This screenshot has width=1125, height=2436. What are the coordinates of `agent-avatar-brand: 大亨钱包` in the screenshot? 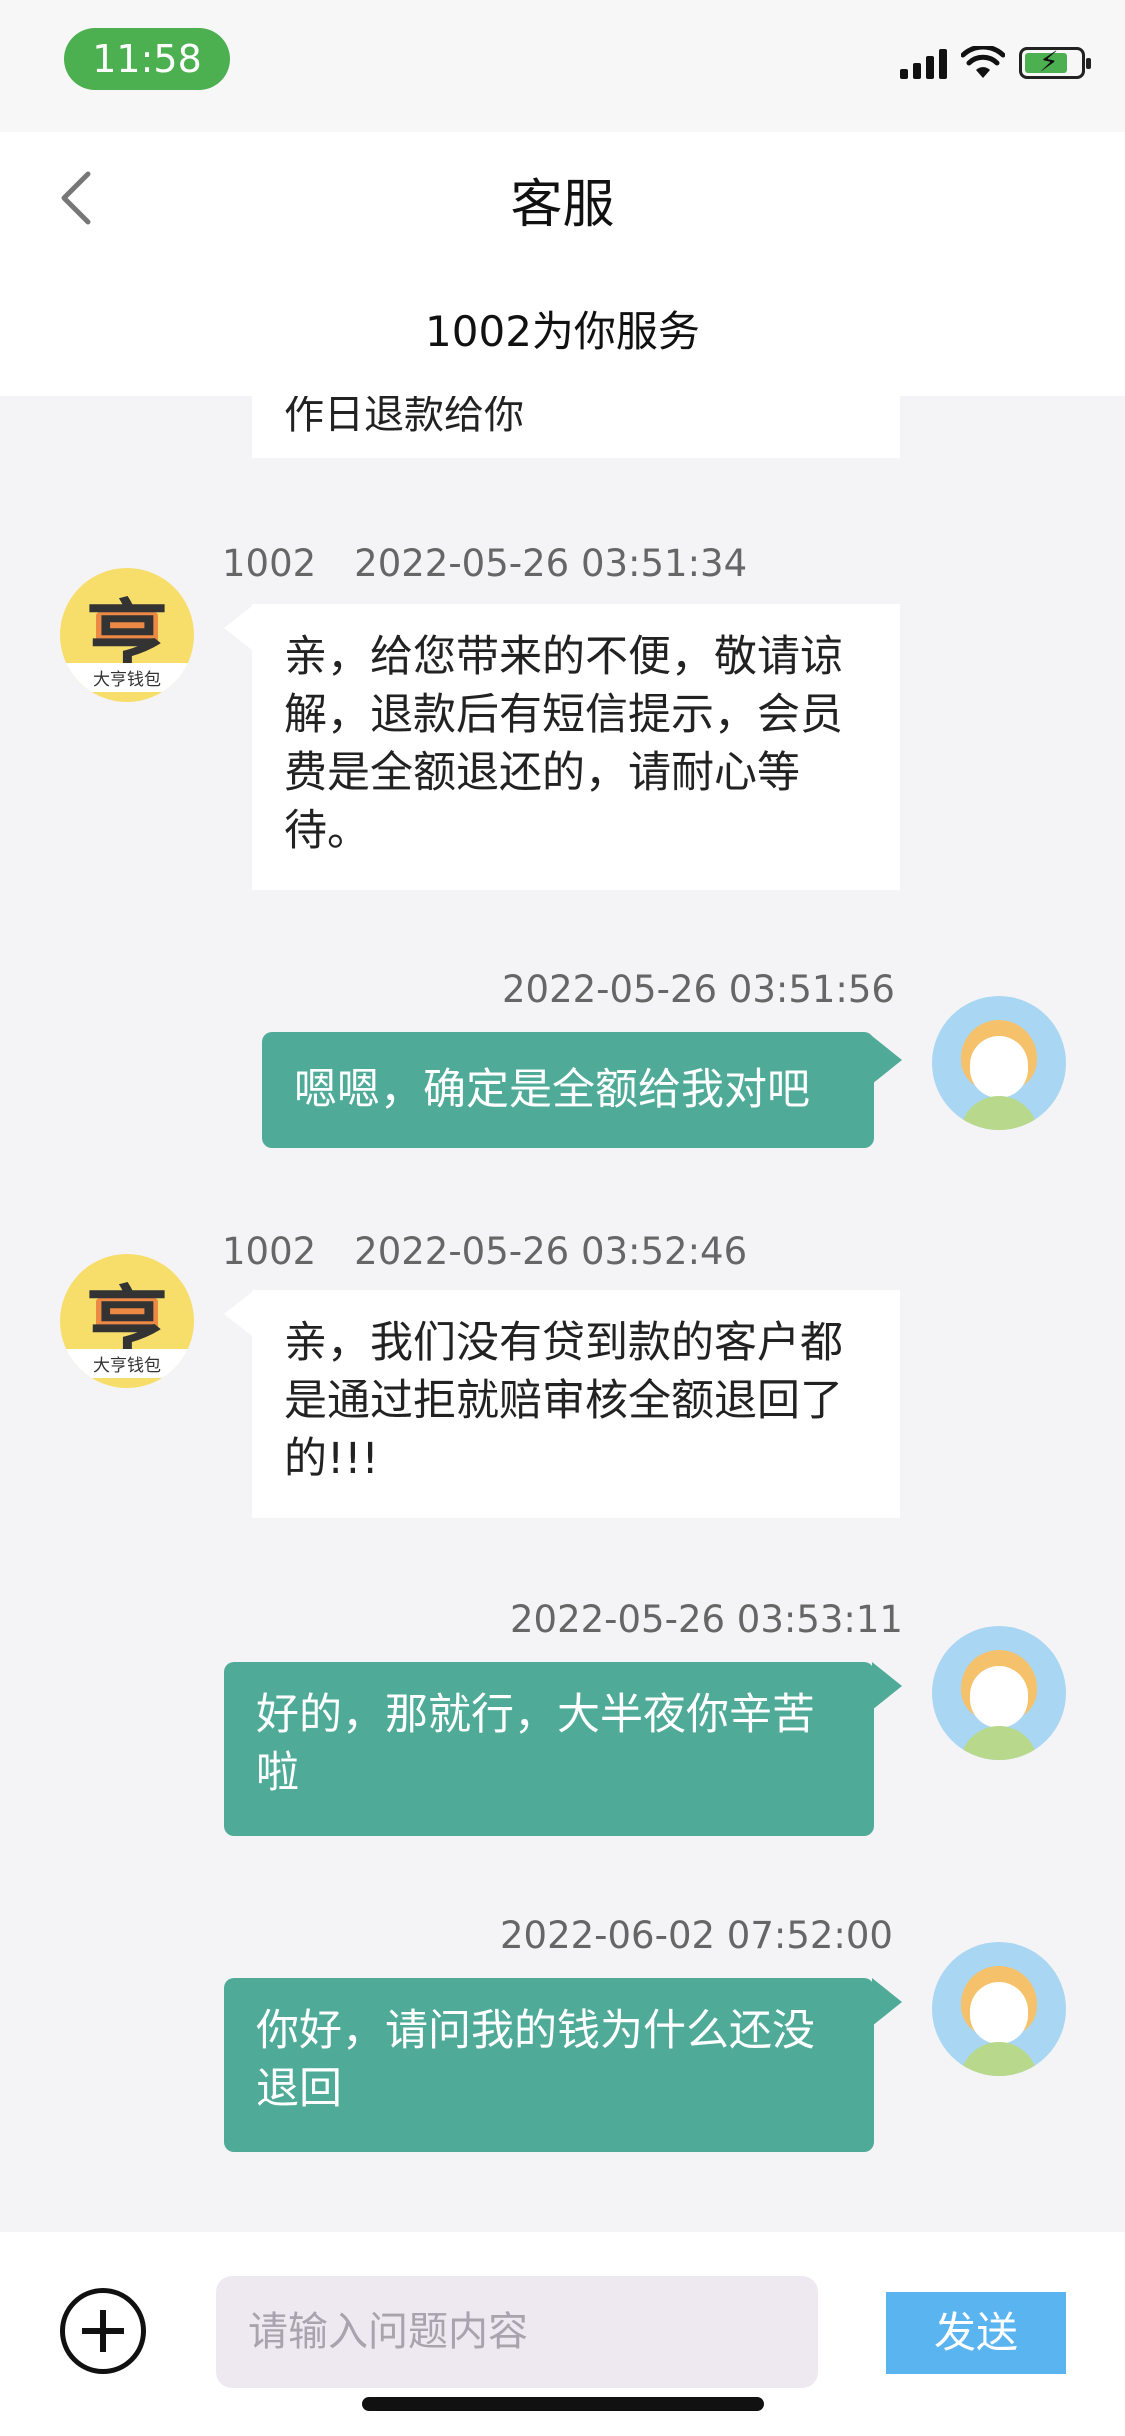 It's located at (127, 677).